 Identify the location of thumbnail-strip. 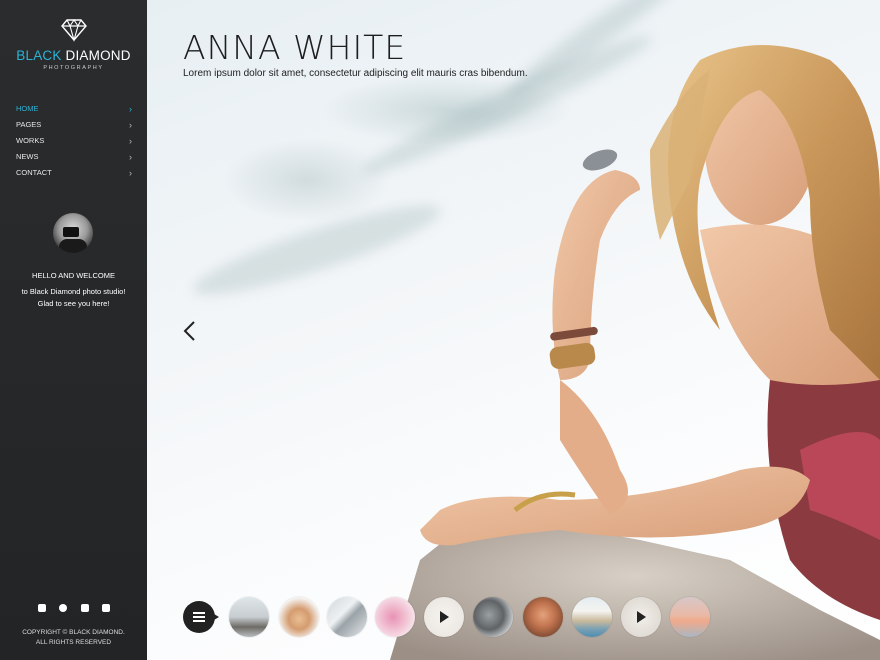
(453, 617).